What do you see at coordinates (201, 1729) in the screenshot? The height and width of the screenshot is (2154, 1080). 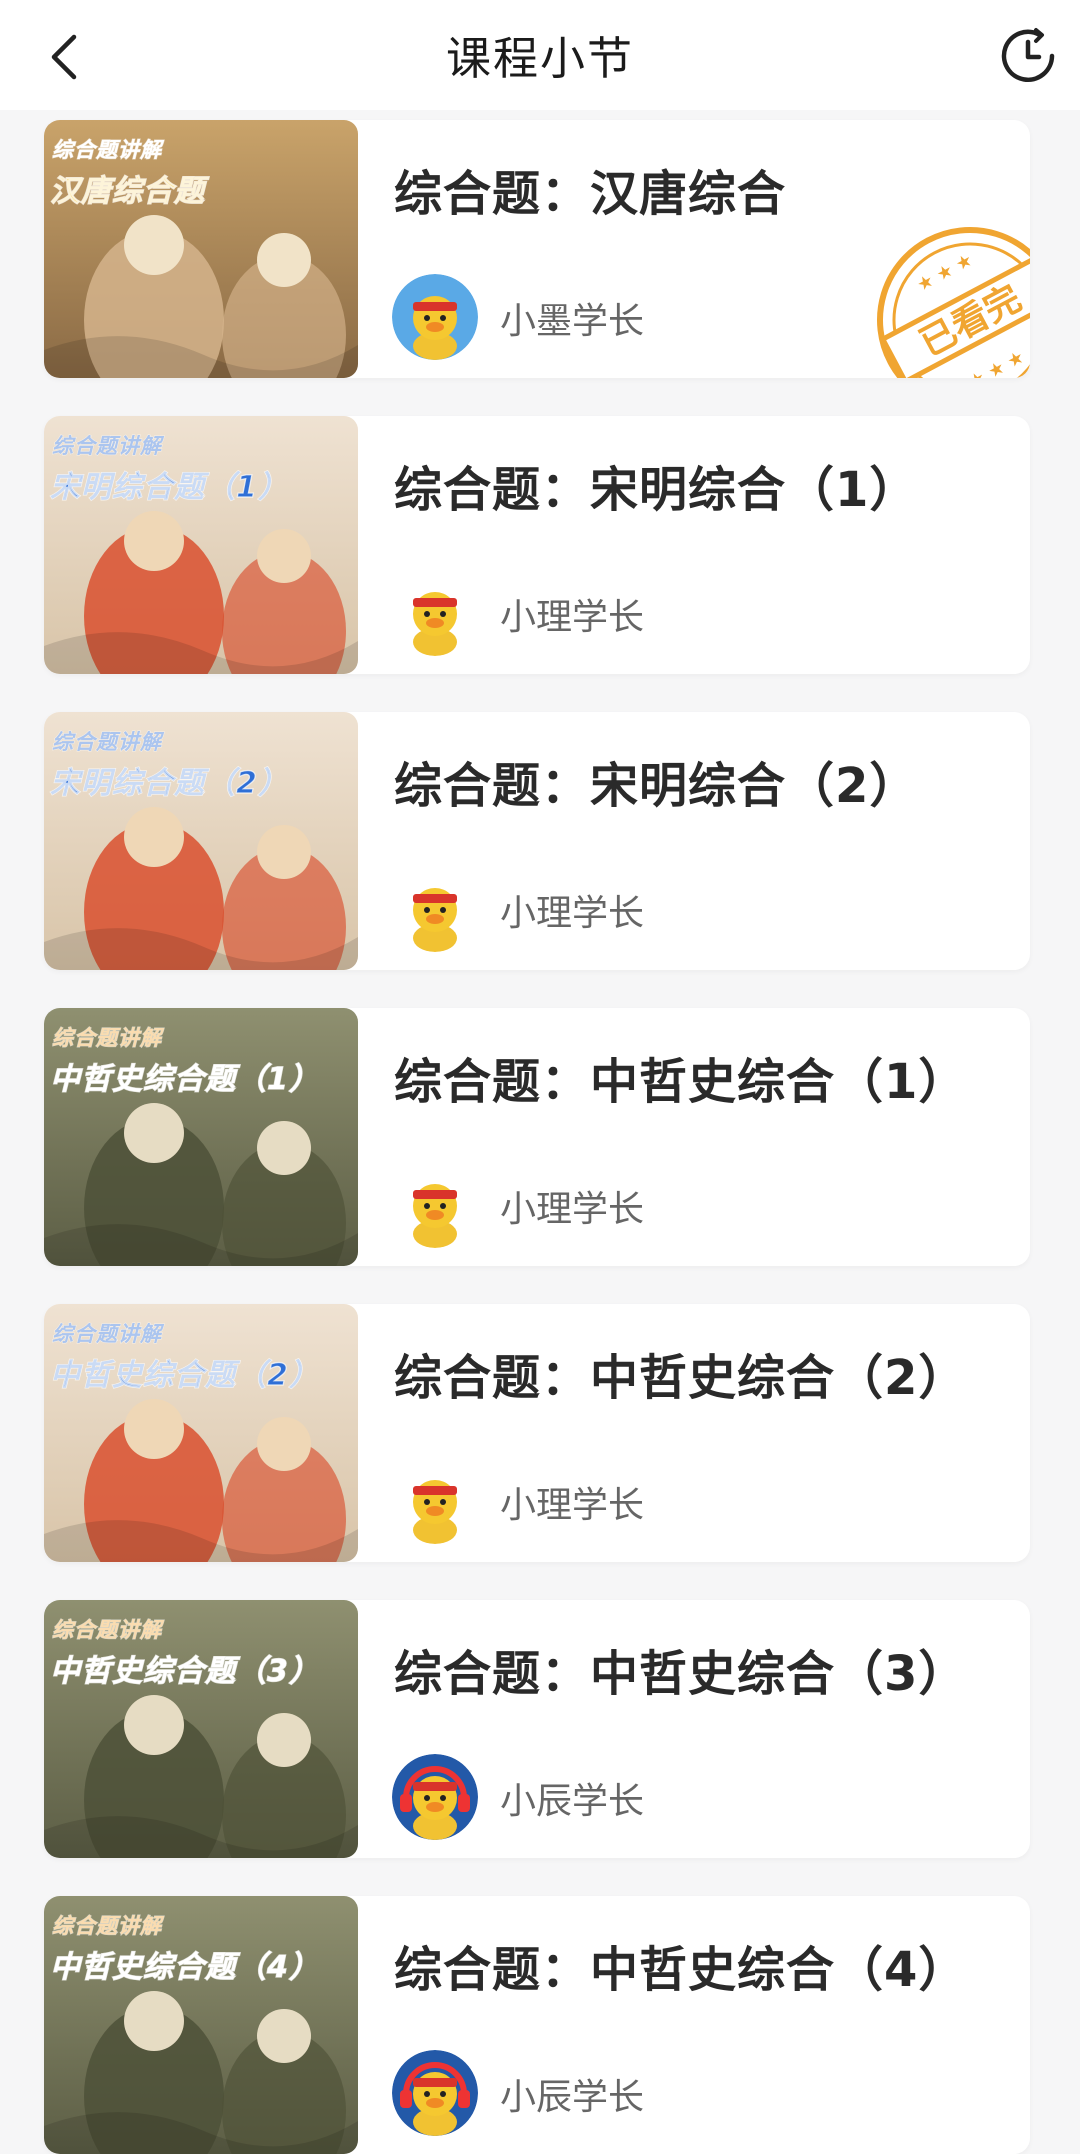 I see `course-thumbnail: 综合题讲解中哲史综合题（3）` at bounding box center [201, 1729].